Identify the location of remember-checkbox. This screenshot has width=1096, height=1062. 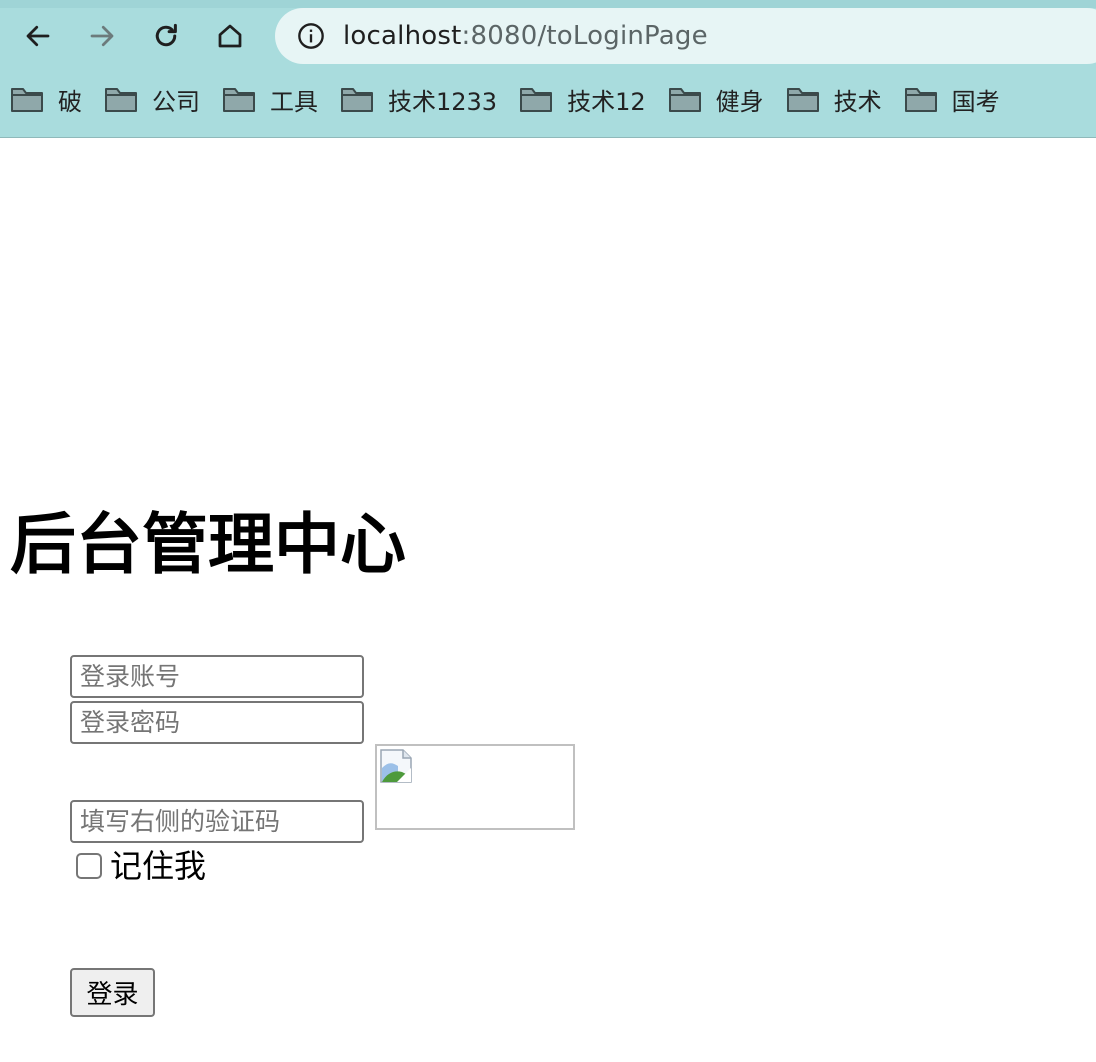
(89, 866).